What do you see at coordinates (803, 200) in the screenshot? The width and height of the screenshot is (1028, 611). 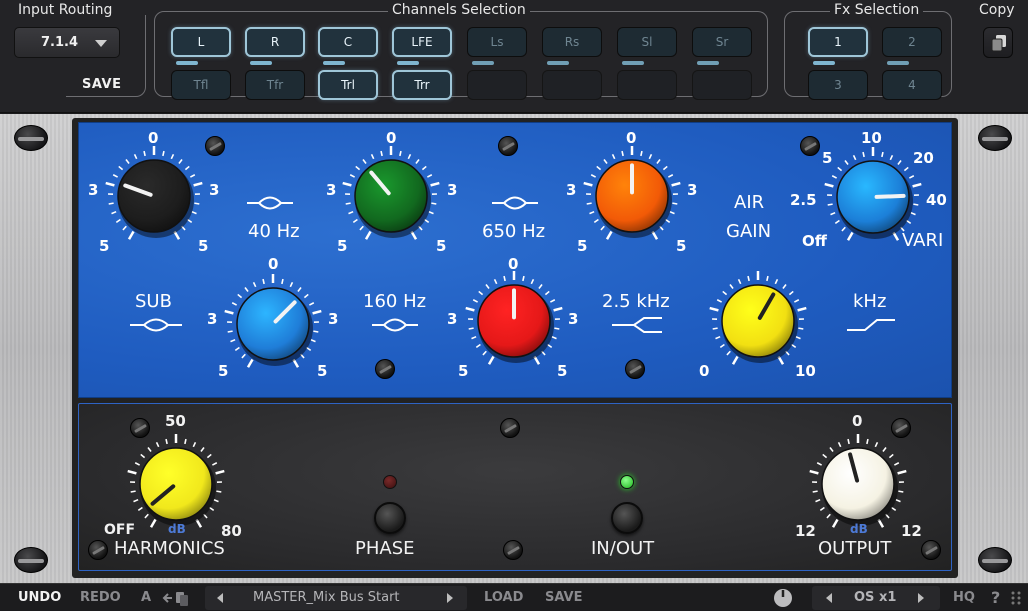 I see `tick-label: 2.5` at bounding box center [803, 200].